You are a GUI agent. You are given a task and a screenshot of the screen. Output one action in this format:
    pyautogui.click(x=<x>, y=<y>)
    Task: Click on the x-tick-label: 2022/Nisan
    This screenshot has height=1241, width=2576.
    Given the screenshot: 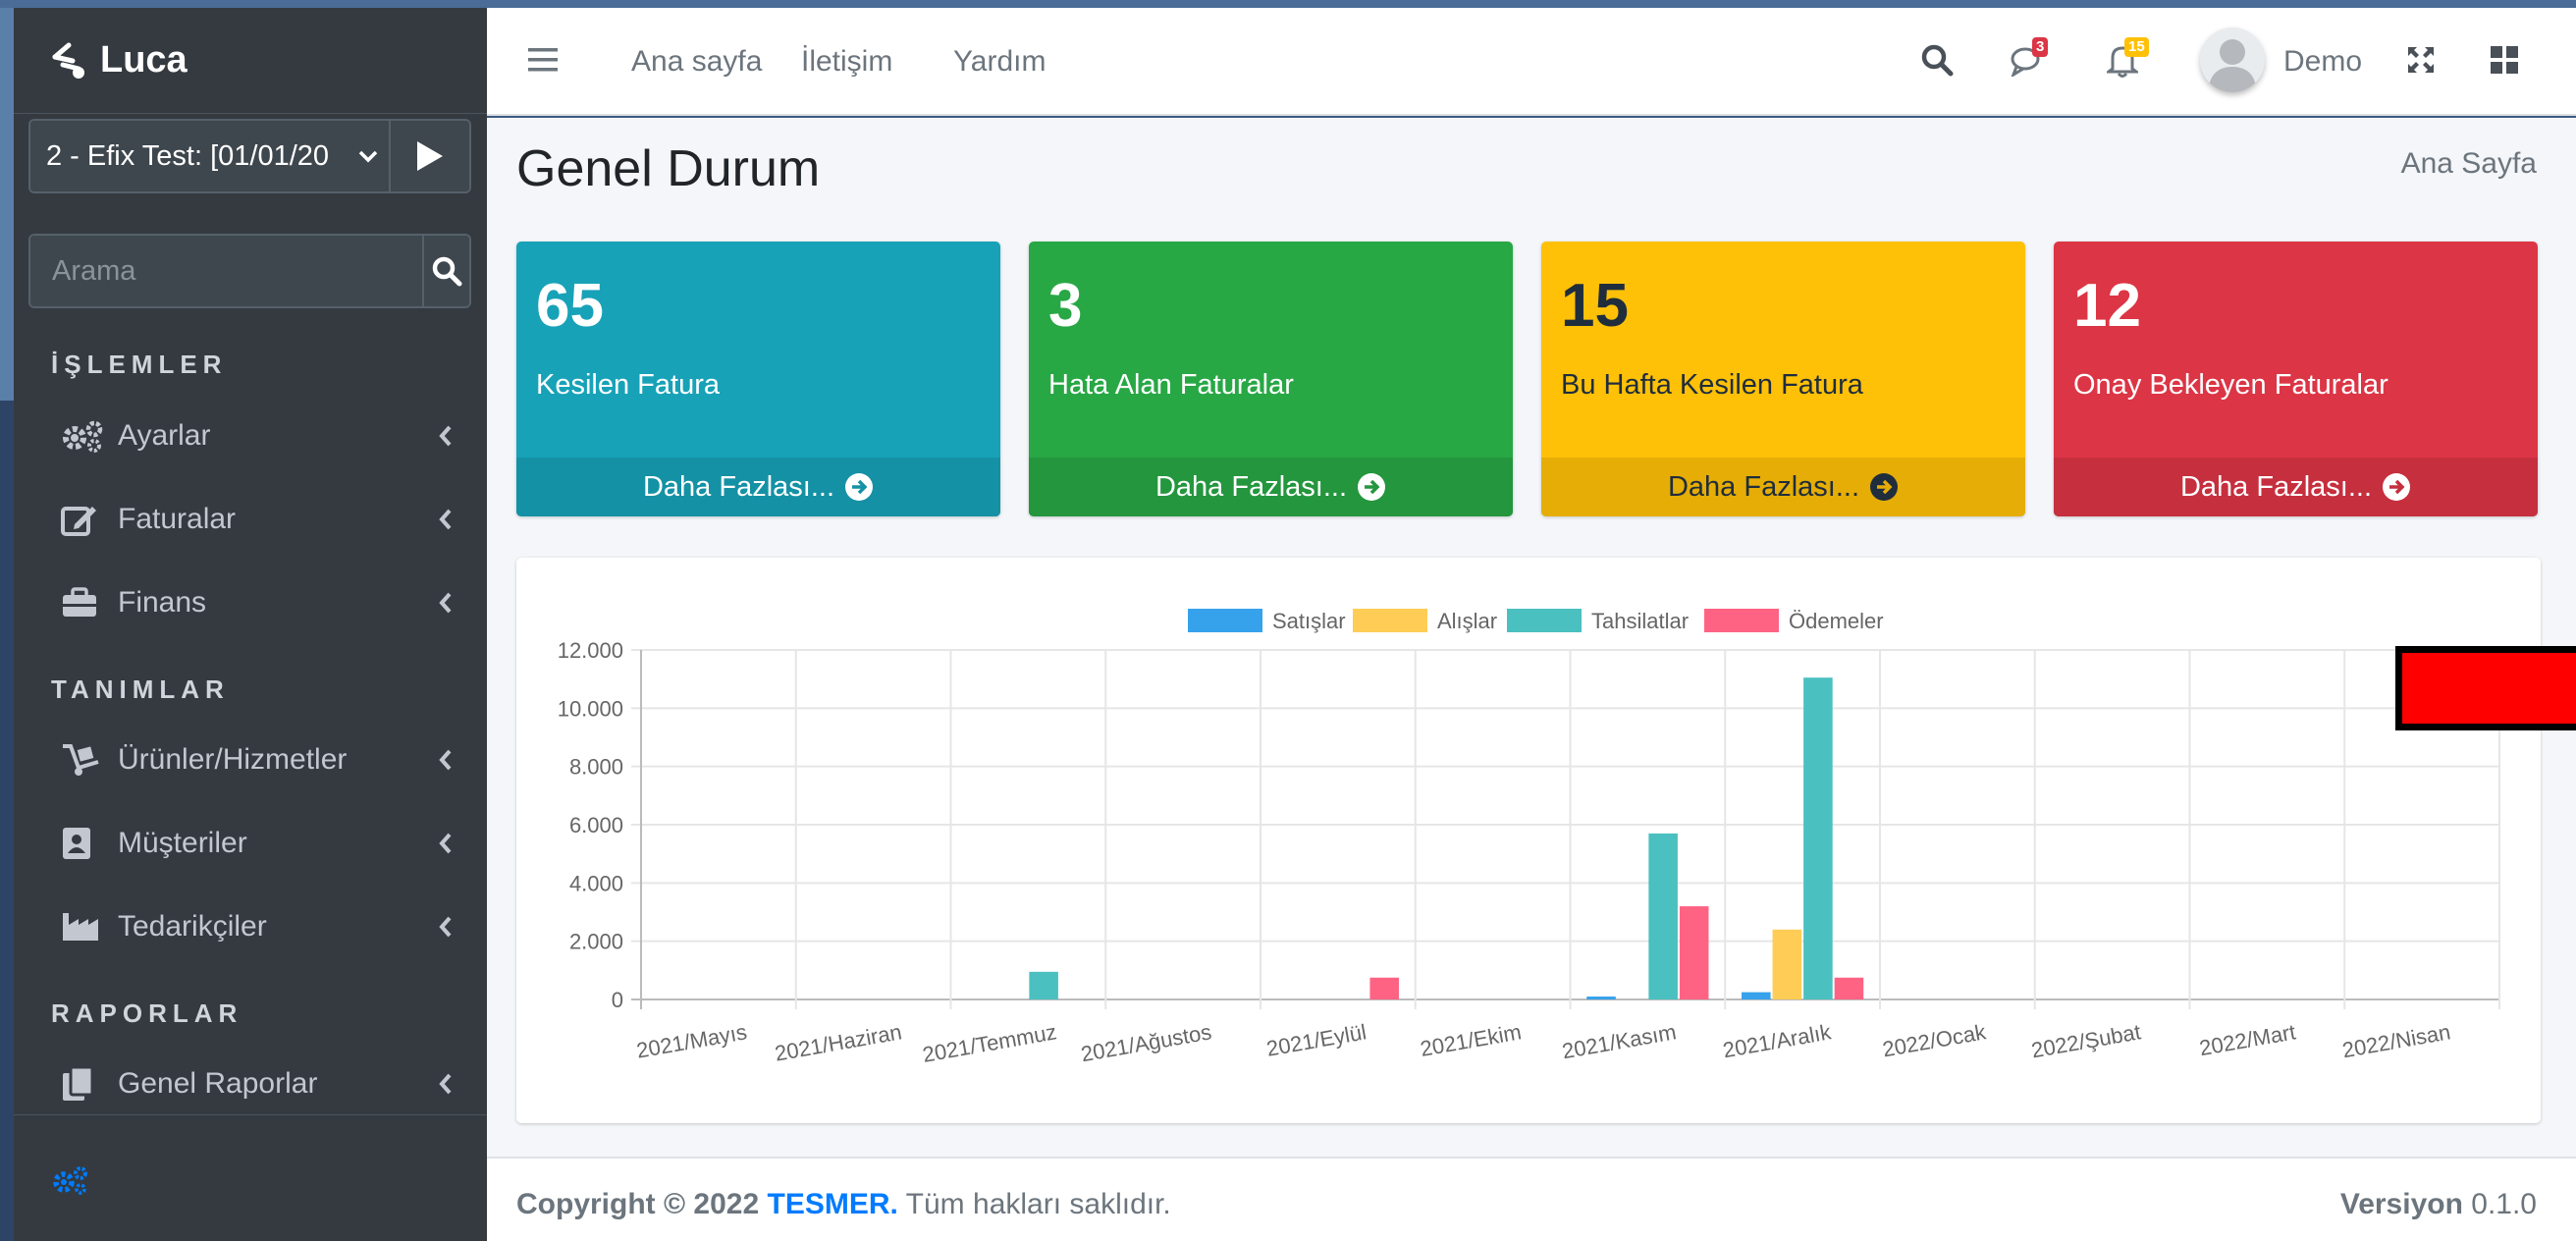 What is the action you would take?
    pyautogui.click(x=2396, y=1041)
    